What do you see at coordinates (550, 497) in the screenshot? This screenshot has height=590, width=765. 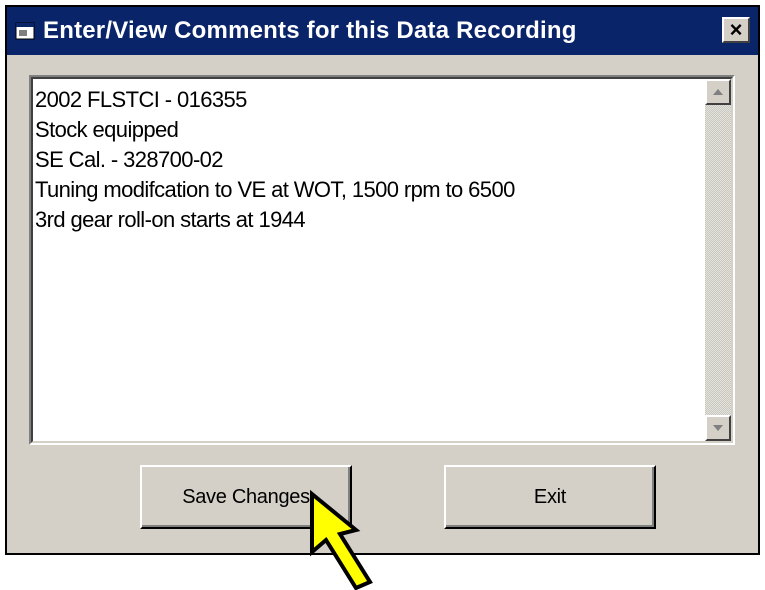 I see `exit-button: Exit` at bounding box center [550, 497].